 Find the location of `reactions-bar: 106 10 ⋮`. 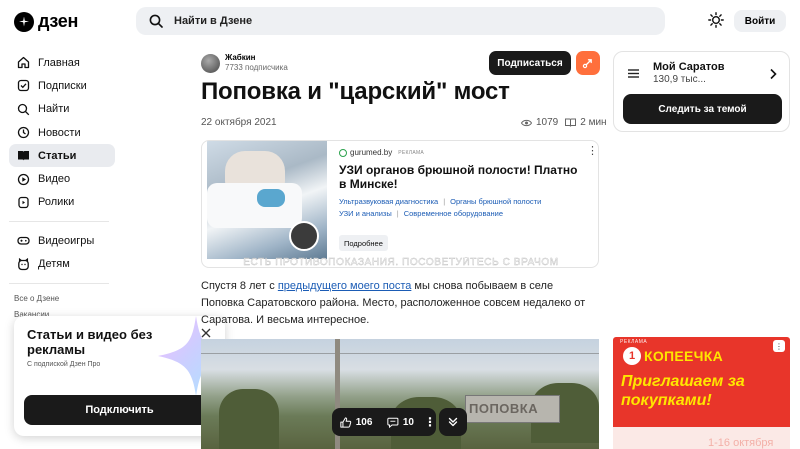

reactions-bar: 106 10 ⋮ is located at coordinates (384, 422).